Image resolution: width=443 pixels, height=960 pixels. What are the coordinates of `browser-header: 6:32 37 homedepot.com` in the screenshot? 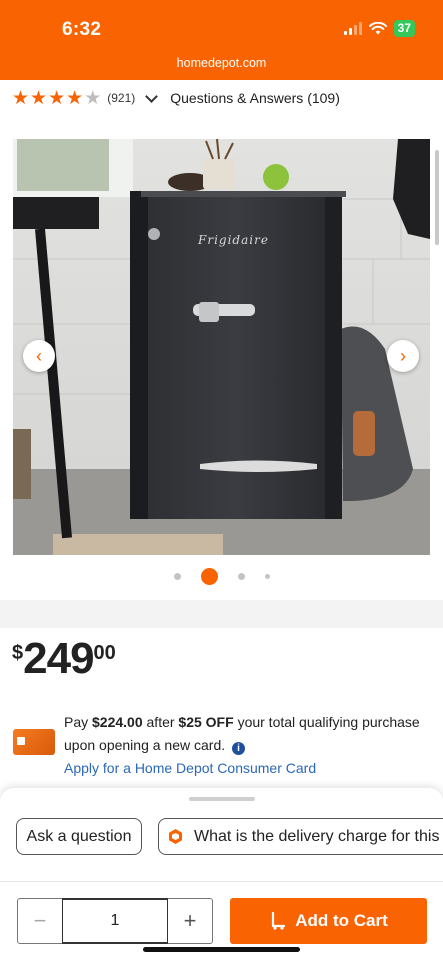 It's located at (221, 40).